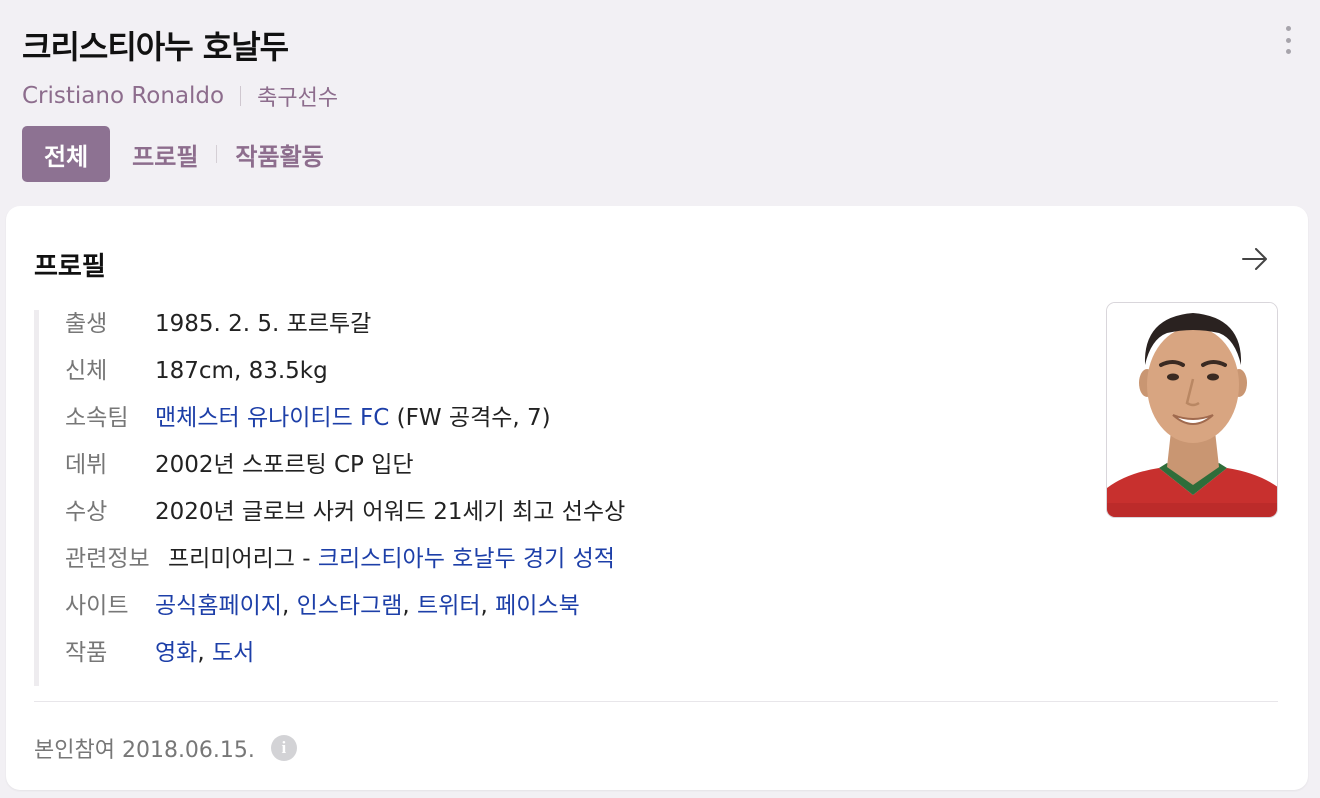  What do you see at coordinates (574, 427) in the screenshot?
I see `info-row-team: 소속팀 맨체스터 유나이티드 FC (FW 공격수, 7)` at bounding box center [574, 427].